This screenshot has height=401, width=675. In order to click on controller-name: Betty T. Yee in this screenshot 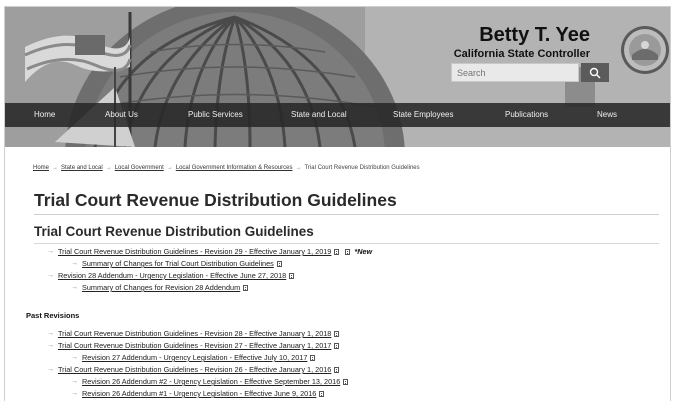, I will do `click(534, 35)`.